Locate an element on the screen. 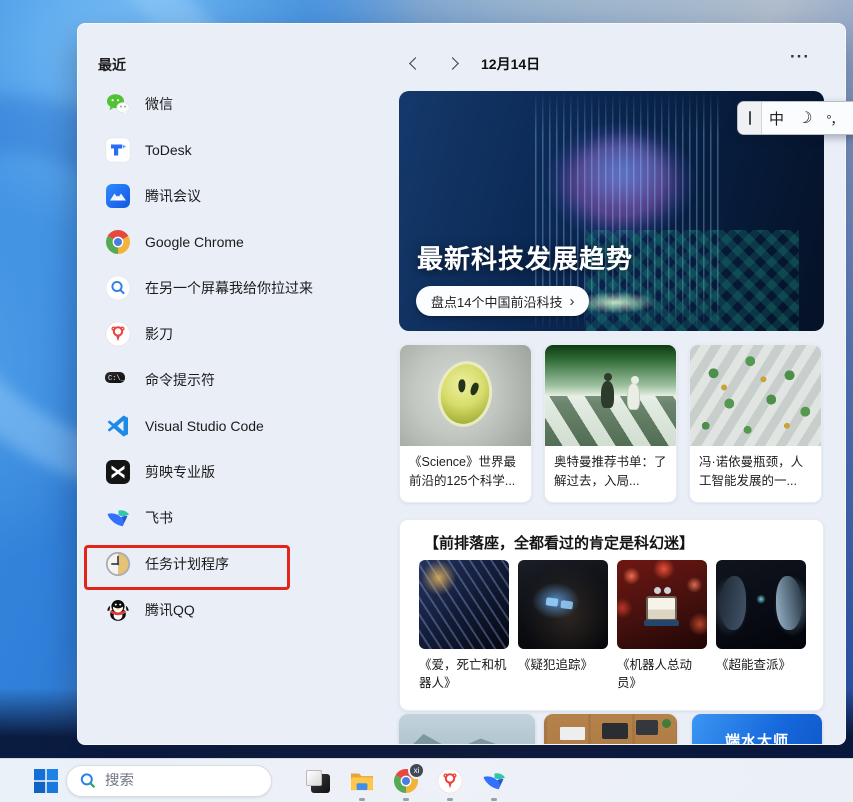 Image resolution: width=853 pixels, height=802 pixels. tencent-meeting-icon is located at coordinates (118, 196).